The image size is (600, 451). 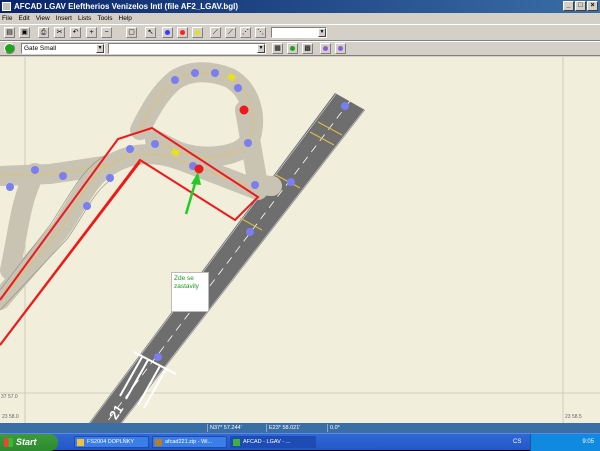 What do you see at coordinates (59, 32) in the screenshot?
I see `cut-icon: ✂` at bounding box center [59, 32].